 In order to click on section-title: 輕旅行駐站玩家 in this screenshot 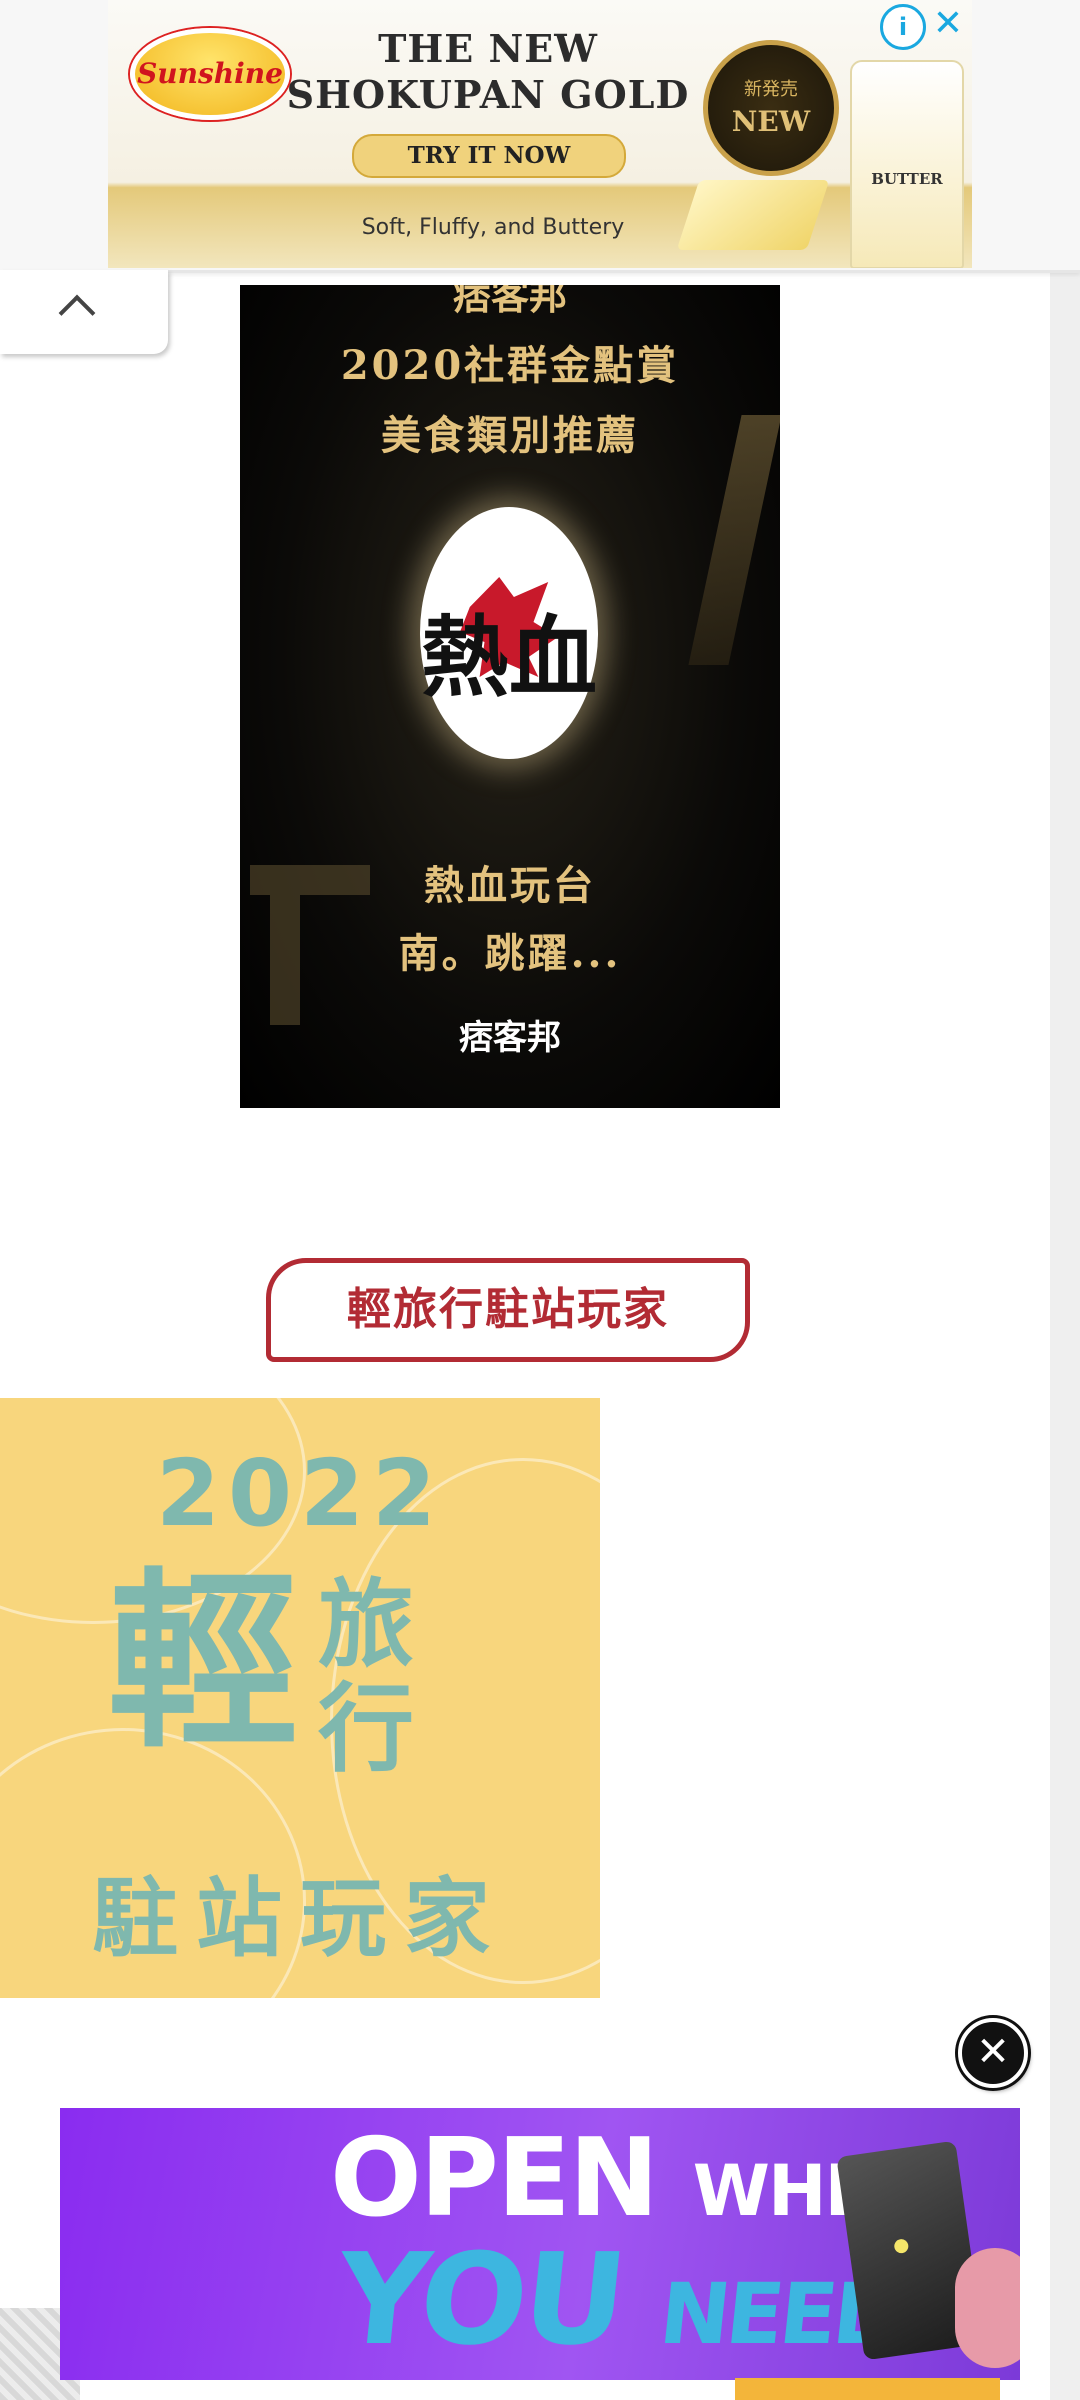, I will do `click(508, 1310)`.